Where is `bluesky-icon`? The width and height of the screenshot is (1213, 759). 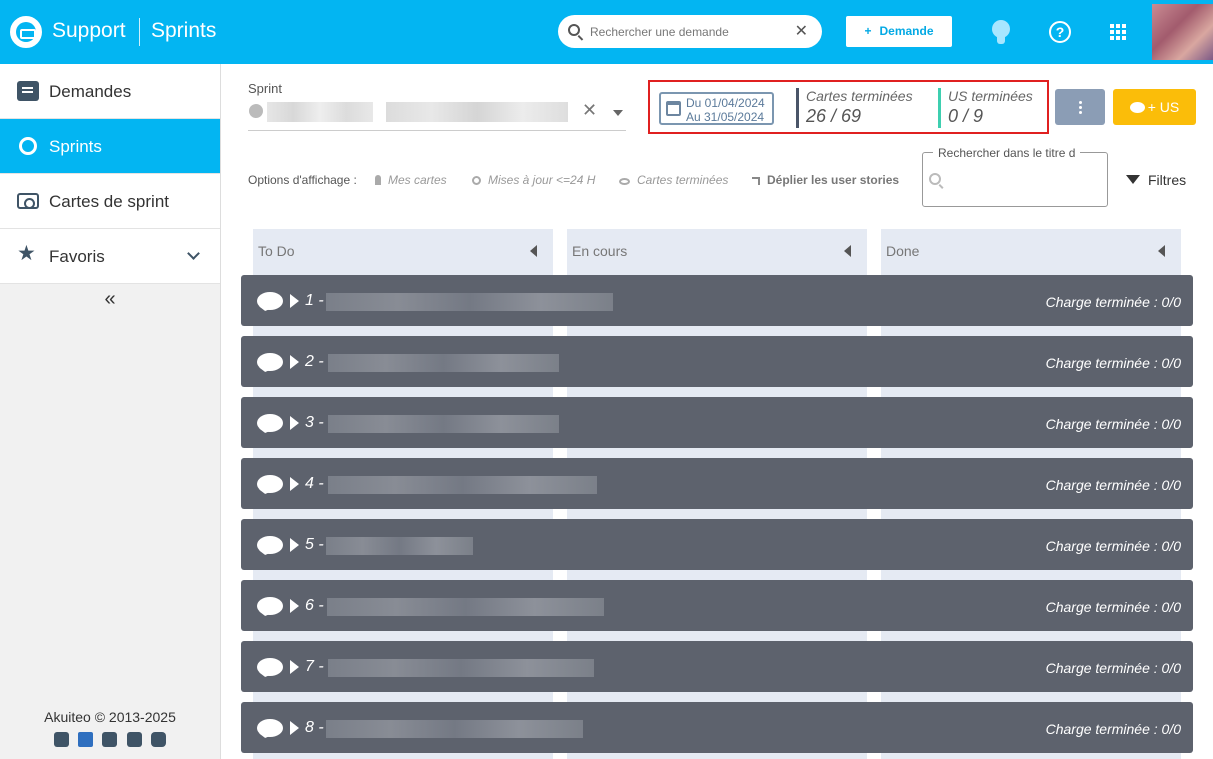 bluesky-icon is located at coordinates (85, 739).